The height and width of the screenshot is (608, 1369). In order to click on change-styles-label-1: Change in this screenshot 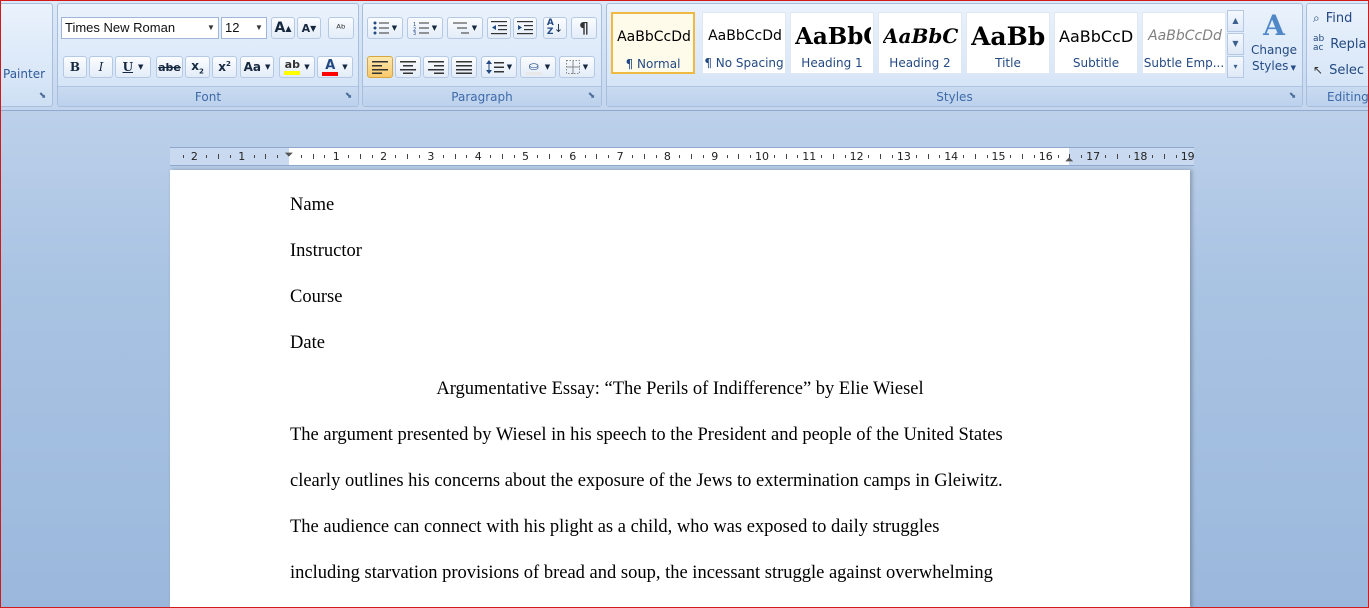, I will do `click(1274, 50)`.